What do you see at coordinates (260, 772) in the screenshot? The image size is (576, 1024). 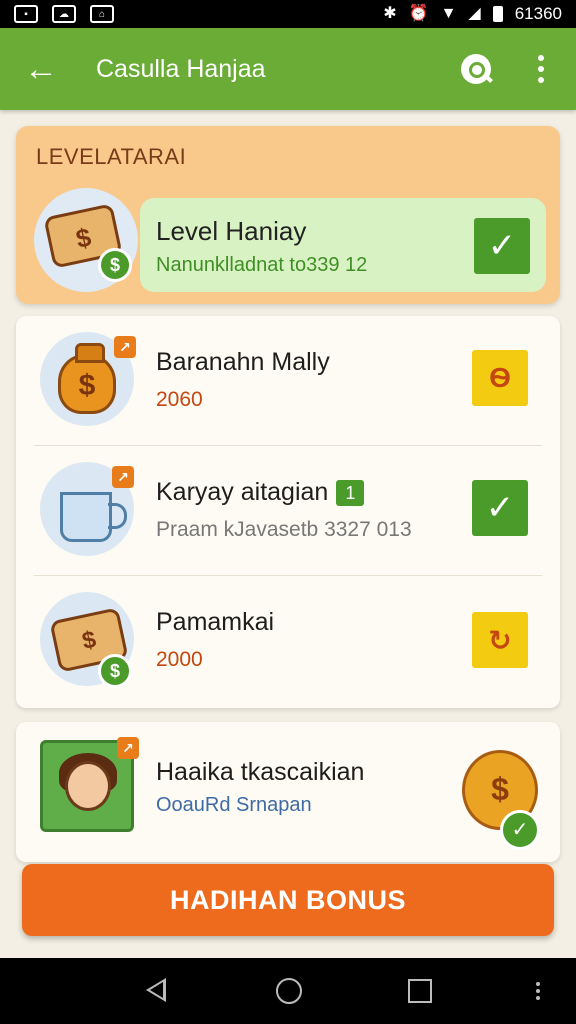 I see `promo-title: Haaika tkascaikian` at bounding box center [260, 772].